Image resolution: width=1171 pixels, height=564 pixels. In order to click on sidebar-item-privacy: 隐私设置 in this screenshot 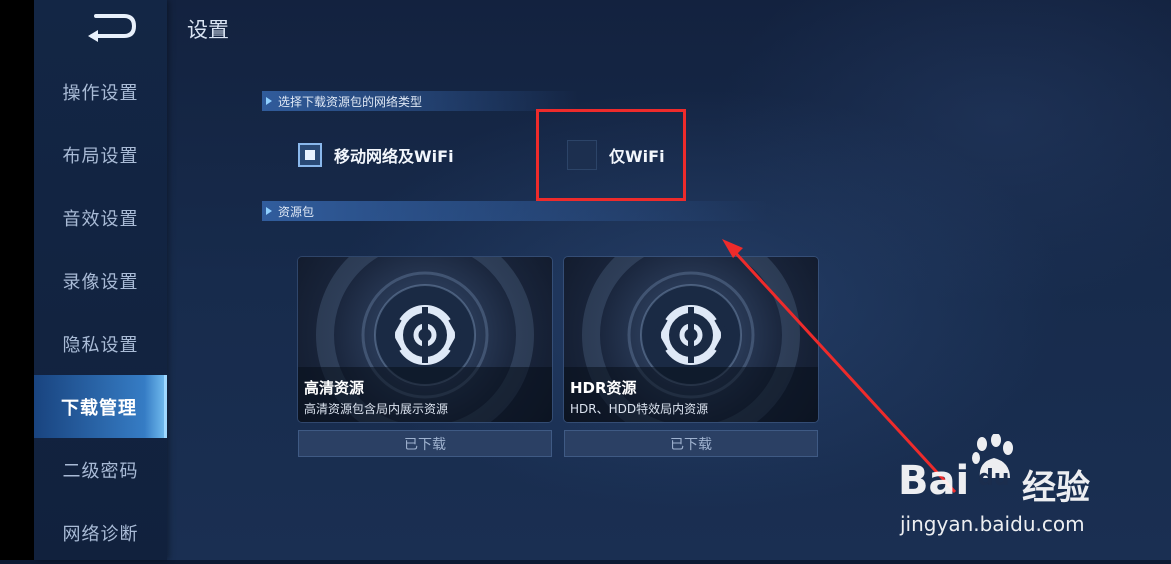, I will do `click(100, 343)`.